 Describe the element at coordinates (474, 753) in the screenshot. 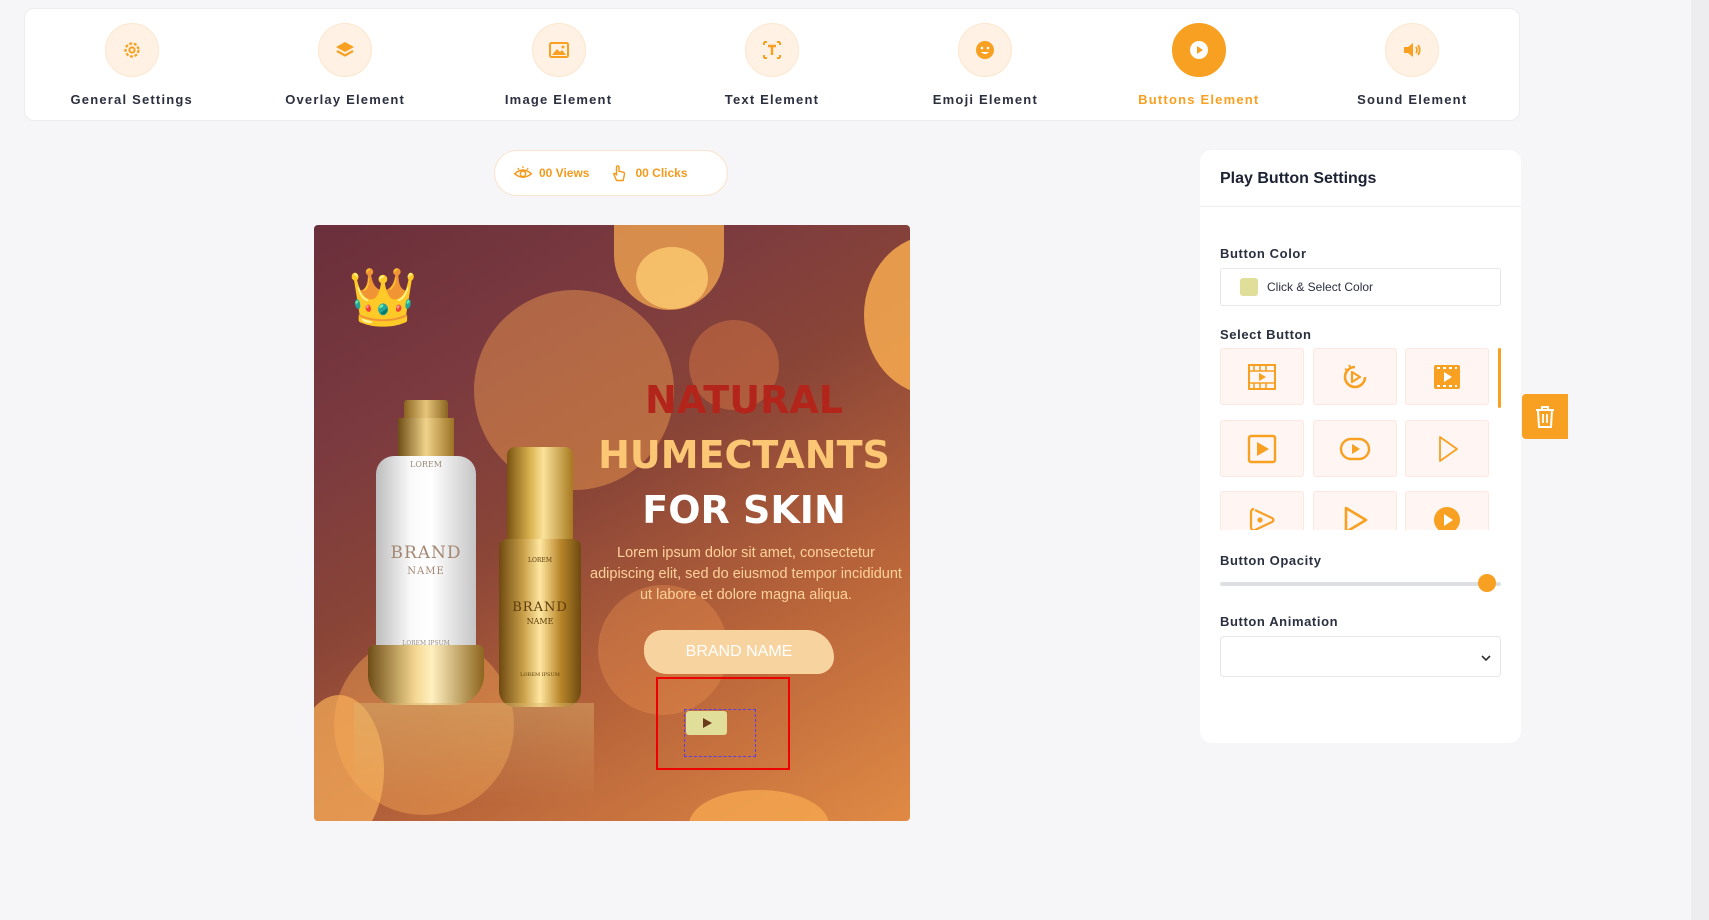

I see `bottle-reflection` at that location.